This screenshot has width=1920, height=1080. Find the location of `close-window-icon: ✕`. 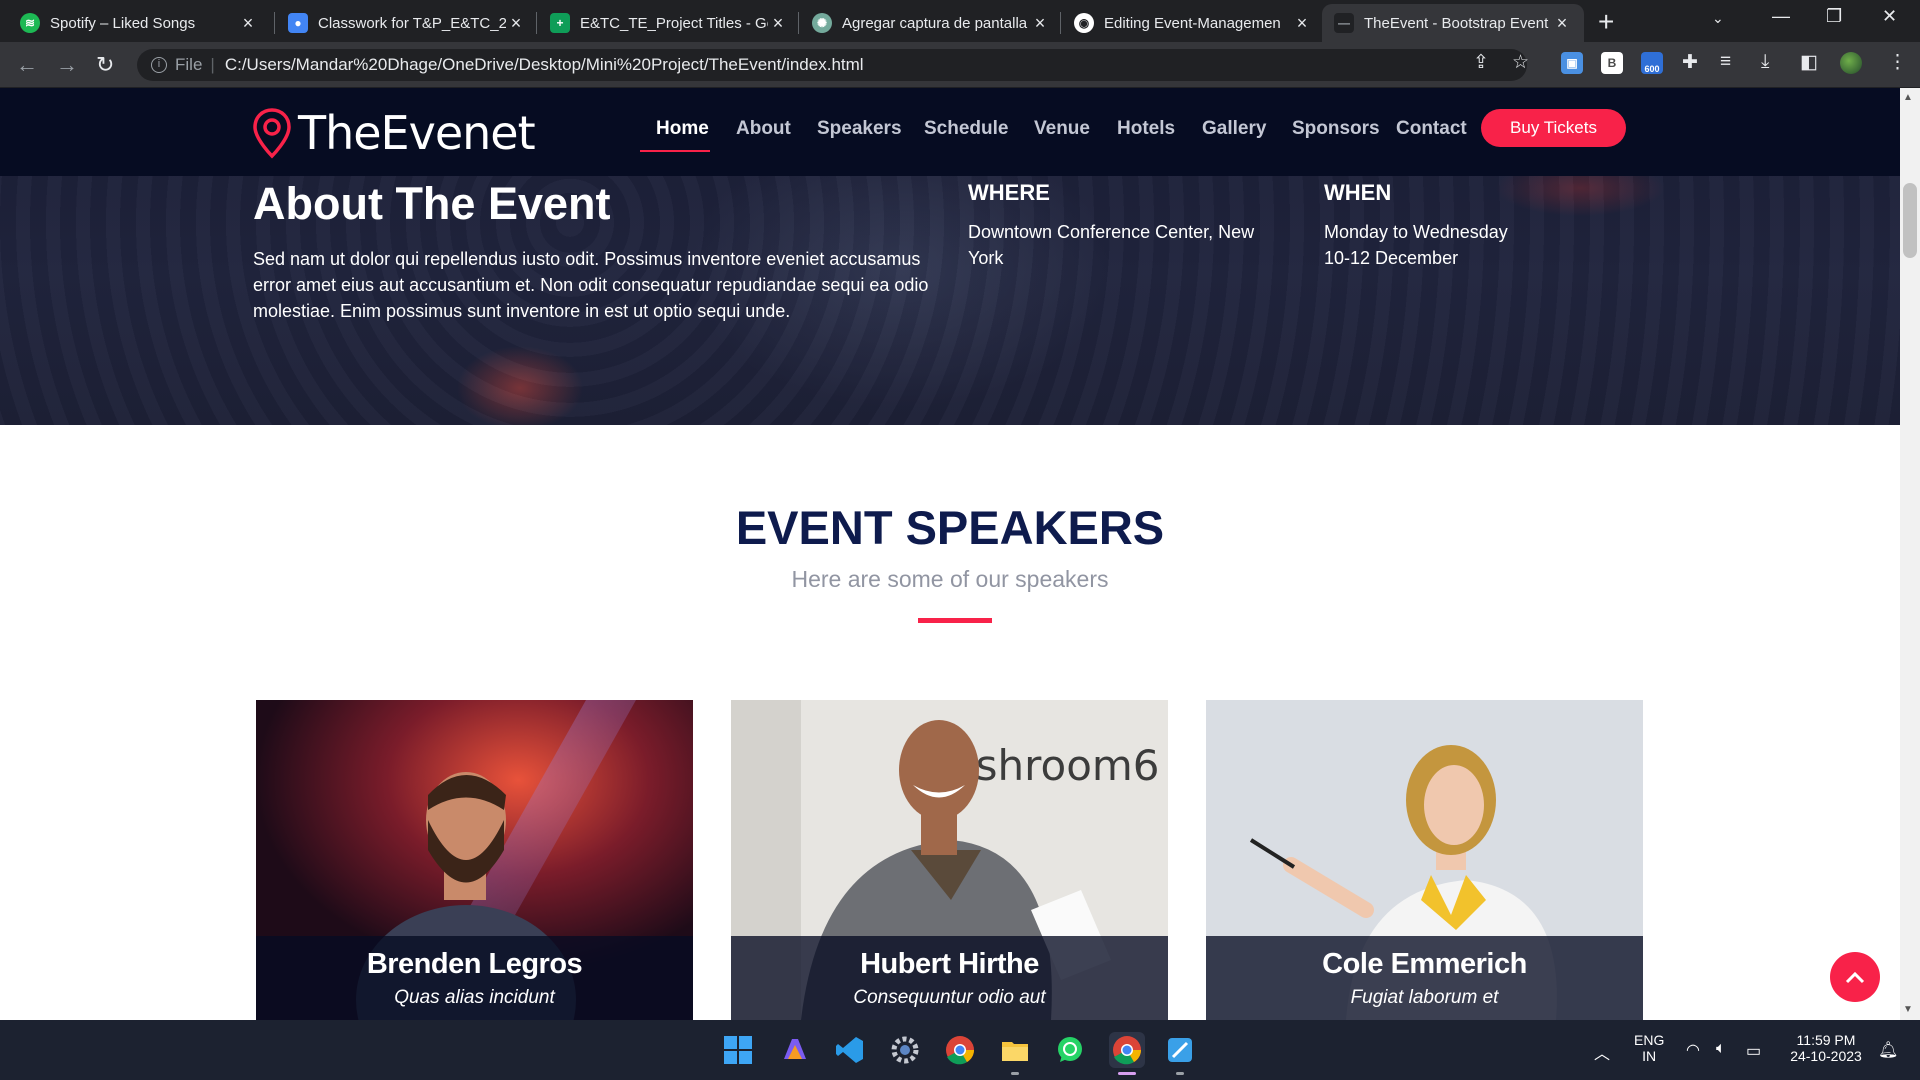

close-window-icon: ✕ is located at coordinates (1889, 16).